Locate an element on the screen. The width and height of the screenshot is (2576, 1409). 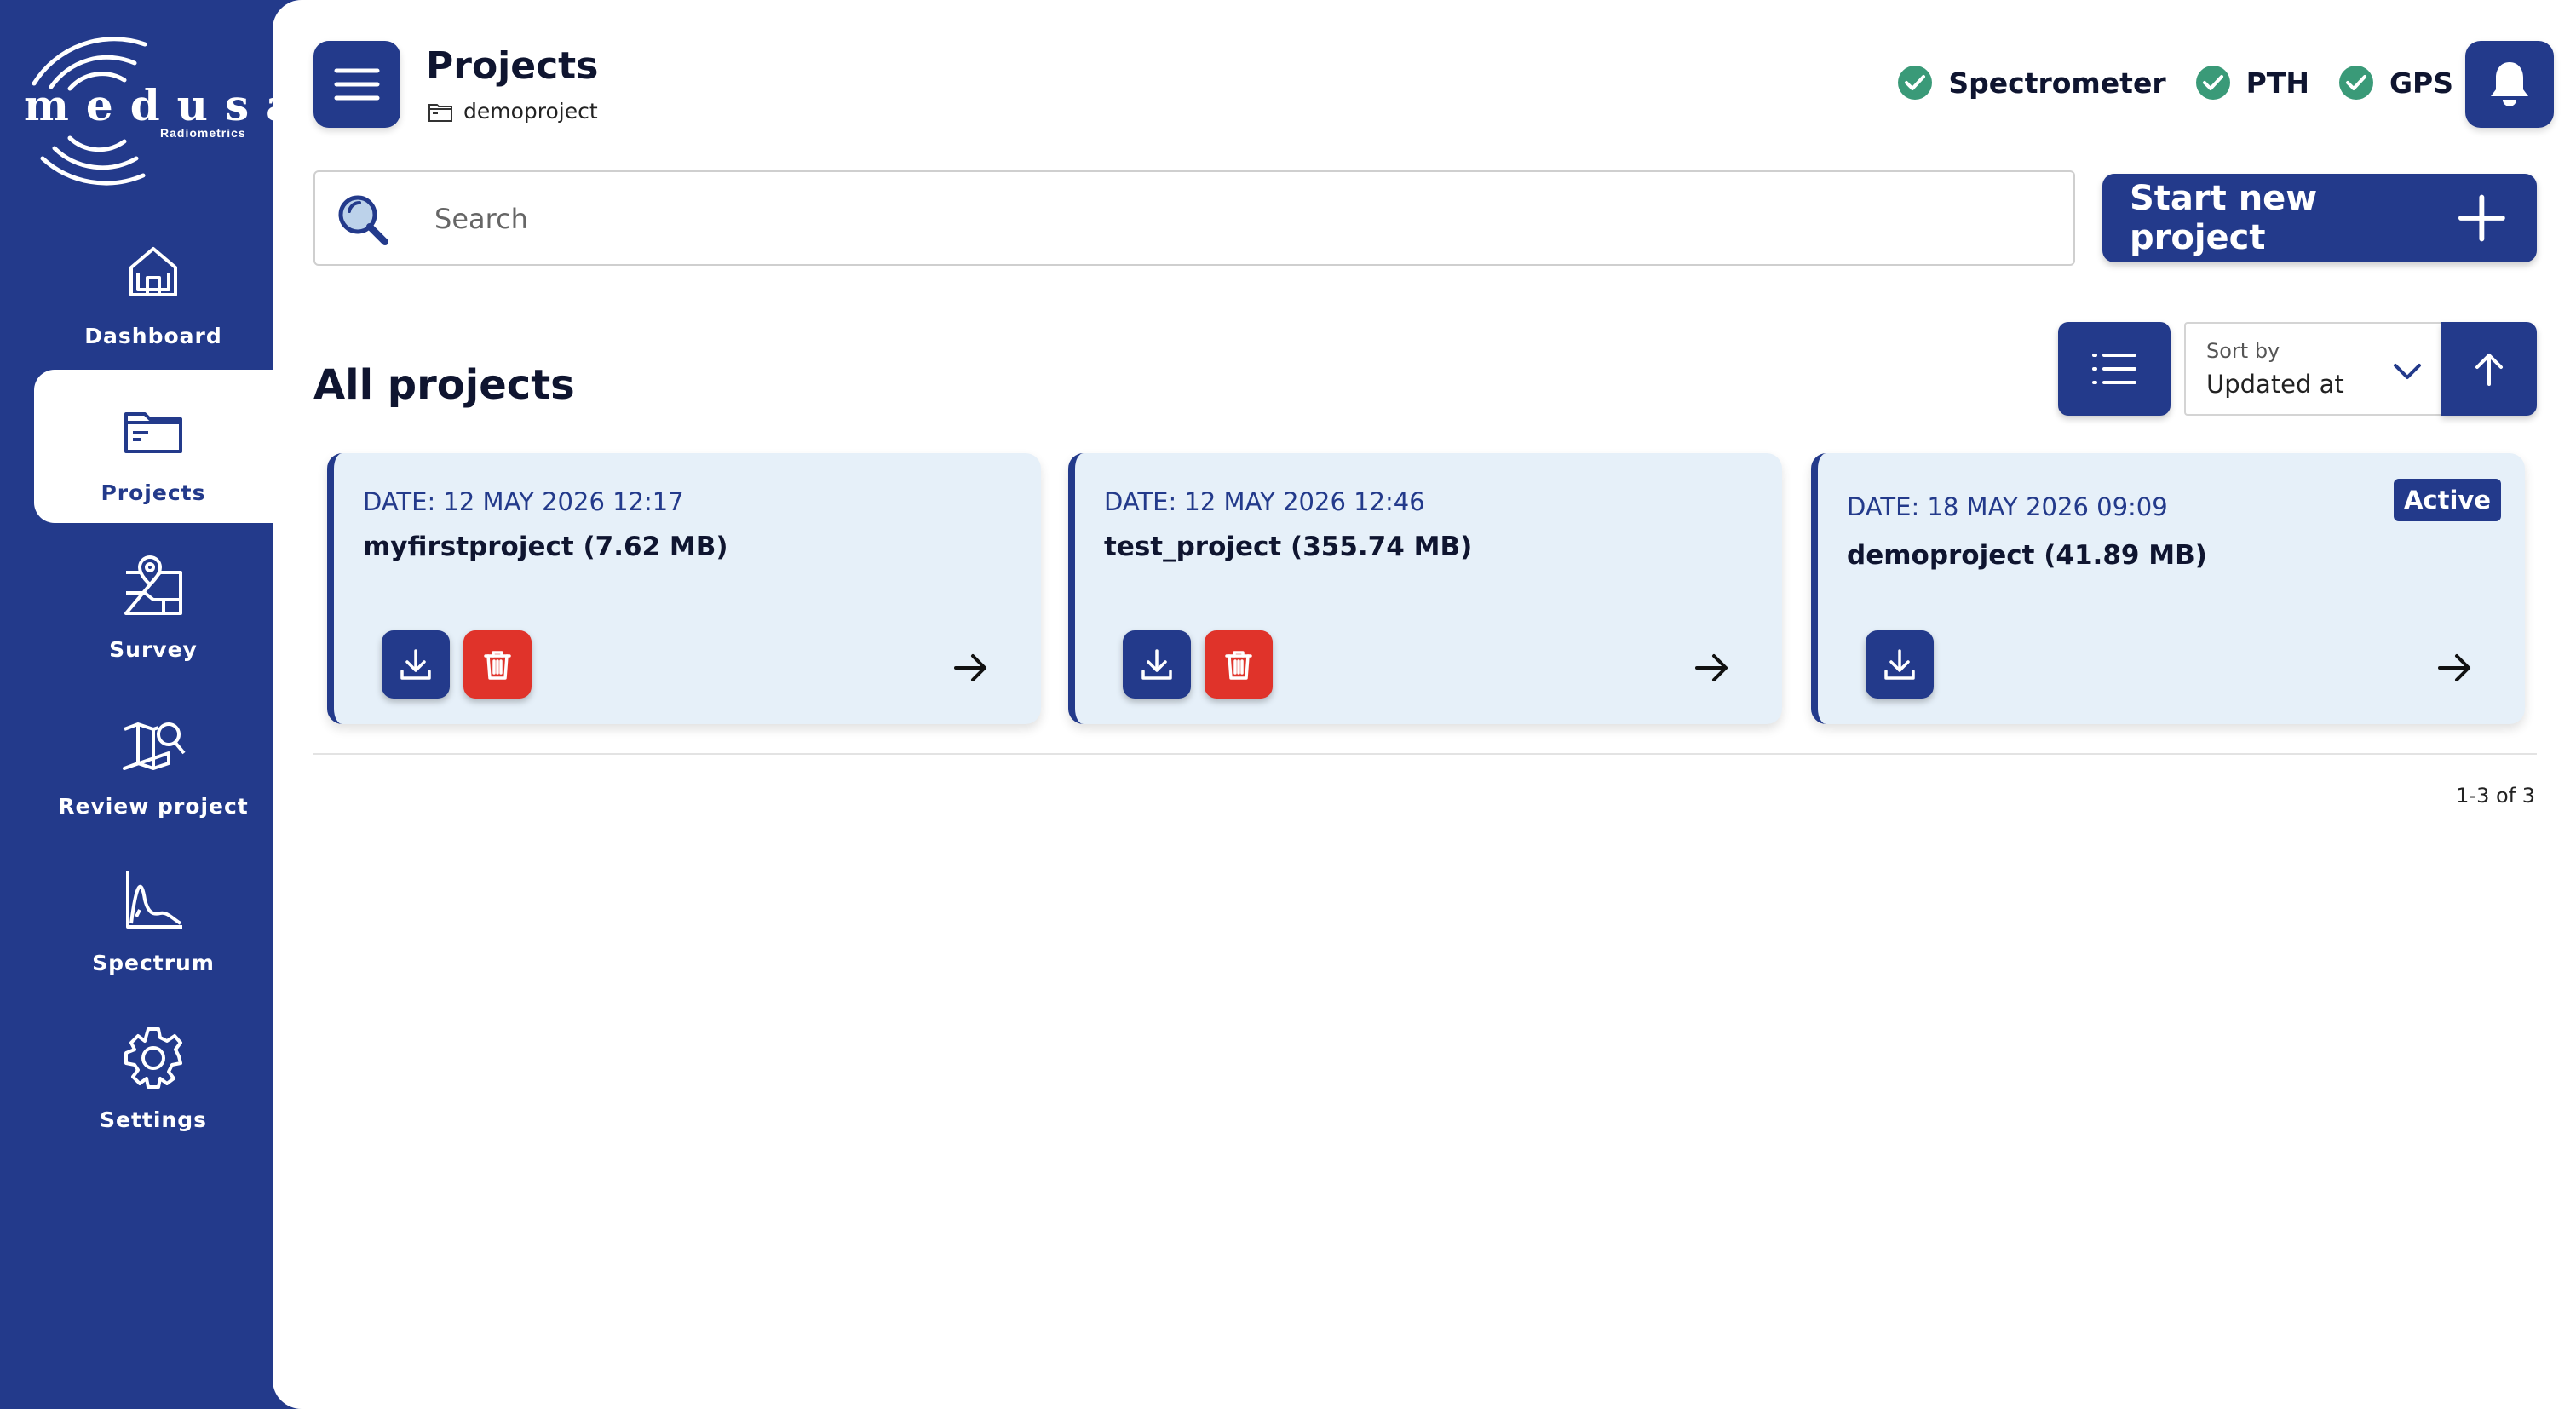
medusa-logo: medusa Radiometrics is located at coordinates (164, 110).